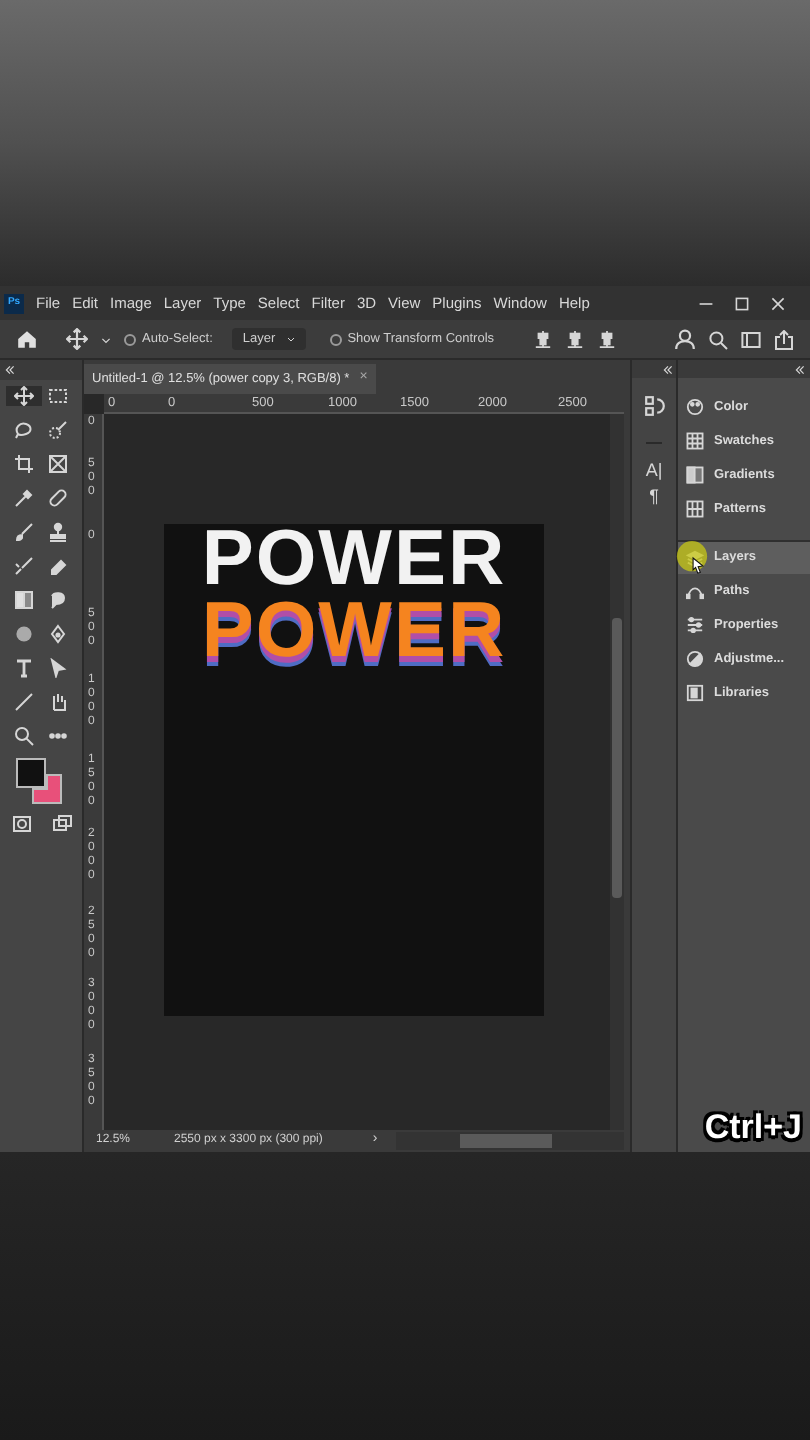 This screenshot has width=810, height=1440. Describe the element at coordinates (695, 441) in the screenshot. I see `grid-icon` at that location.